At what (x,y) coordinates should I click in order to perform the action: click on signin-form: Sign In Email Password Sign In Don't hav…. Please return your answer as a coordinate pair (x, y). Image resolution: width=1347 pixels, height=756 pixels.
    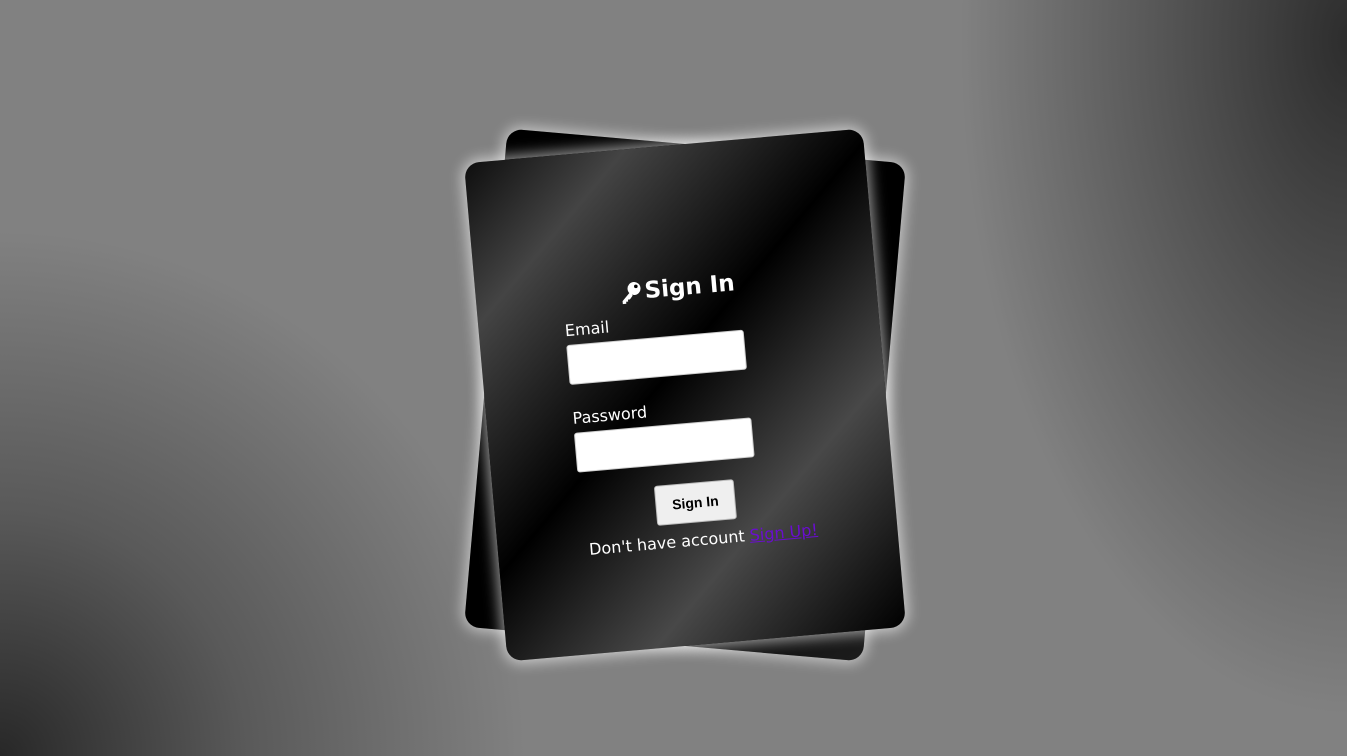
    Looking at the image, I should click on (689, 412).